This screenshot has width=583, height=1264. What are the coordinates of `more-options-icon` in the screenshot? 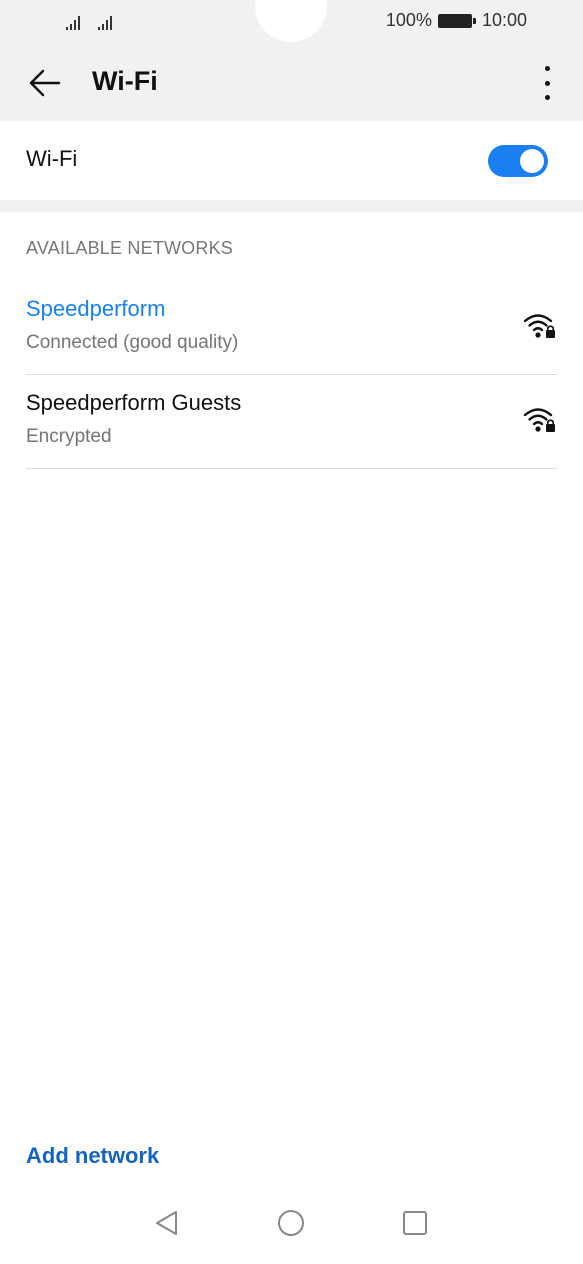 It's located at (547, 83).